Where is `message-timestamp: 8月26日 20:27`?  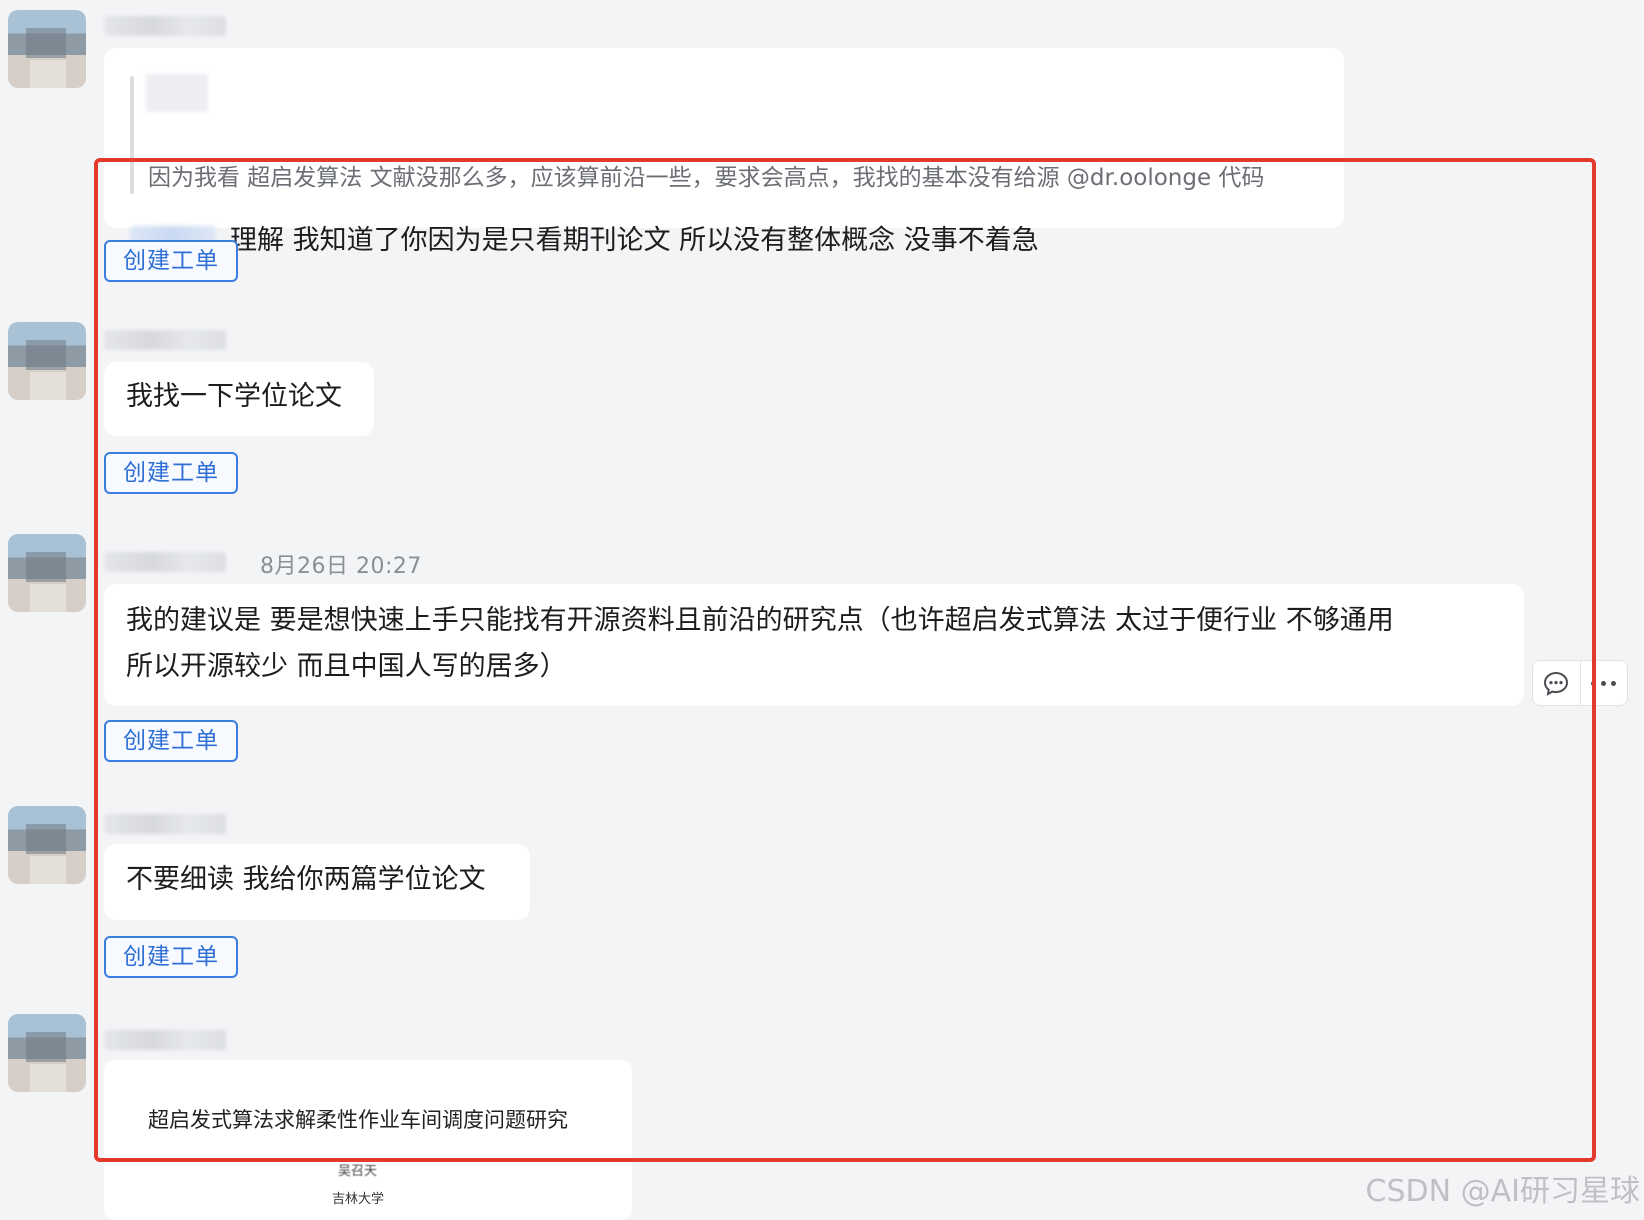 message-timestamp: 8月26日 20:27 is located at coordinates (341, 566).